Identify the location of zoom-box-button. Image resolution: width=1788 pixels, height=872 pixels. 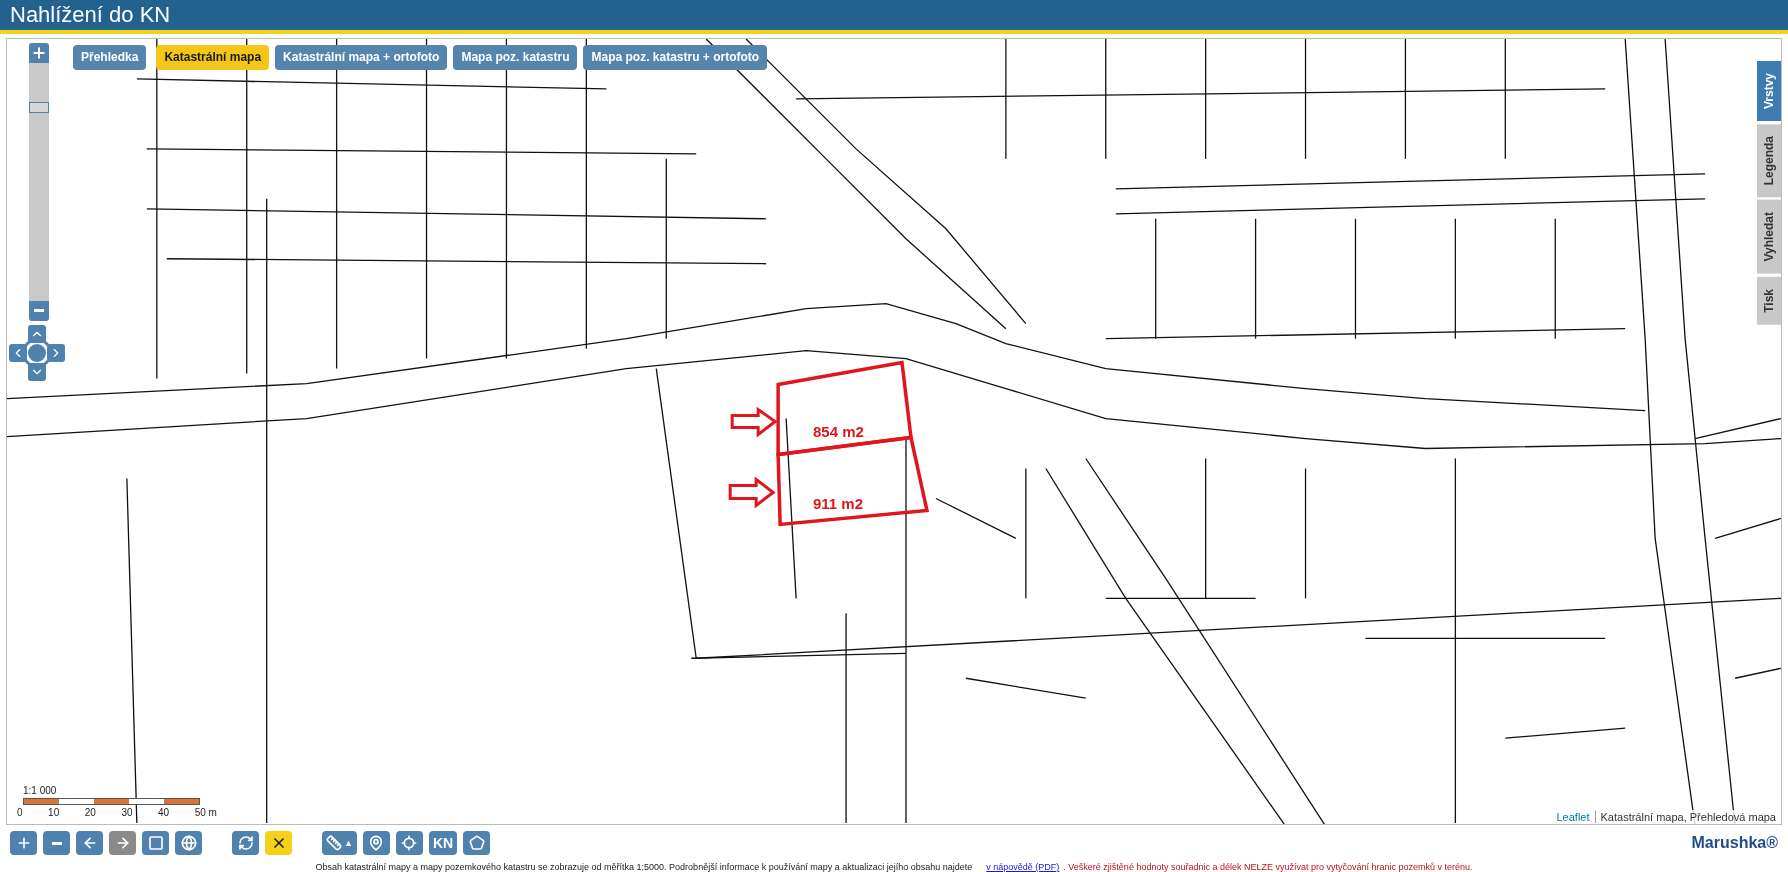
(155, 843).